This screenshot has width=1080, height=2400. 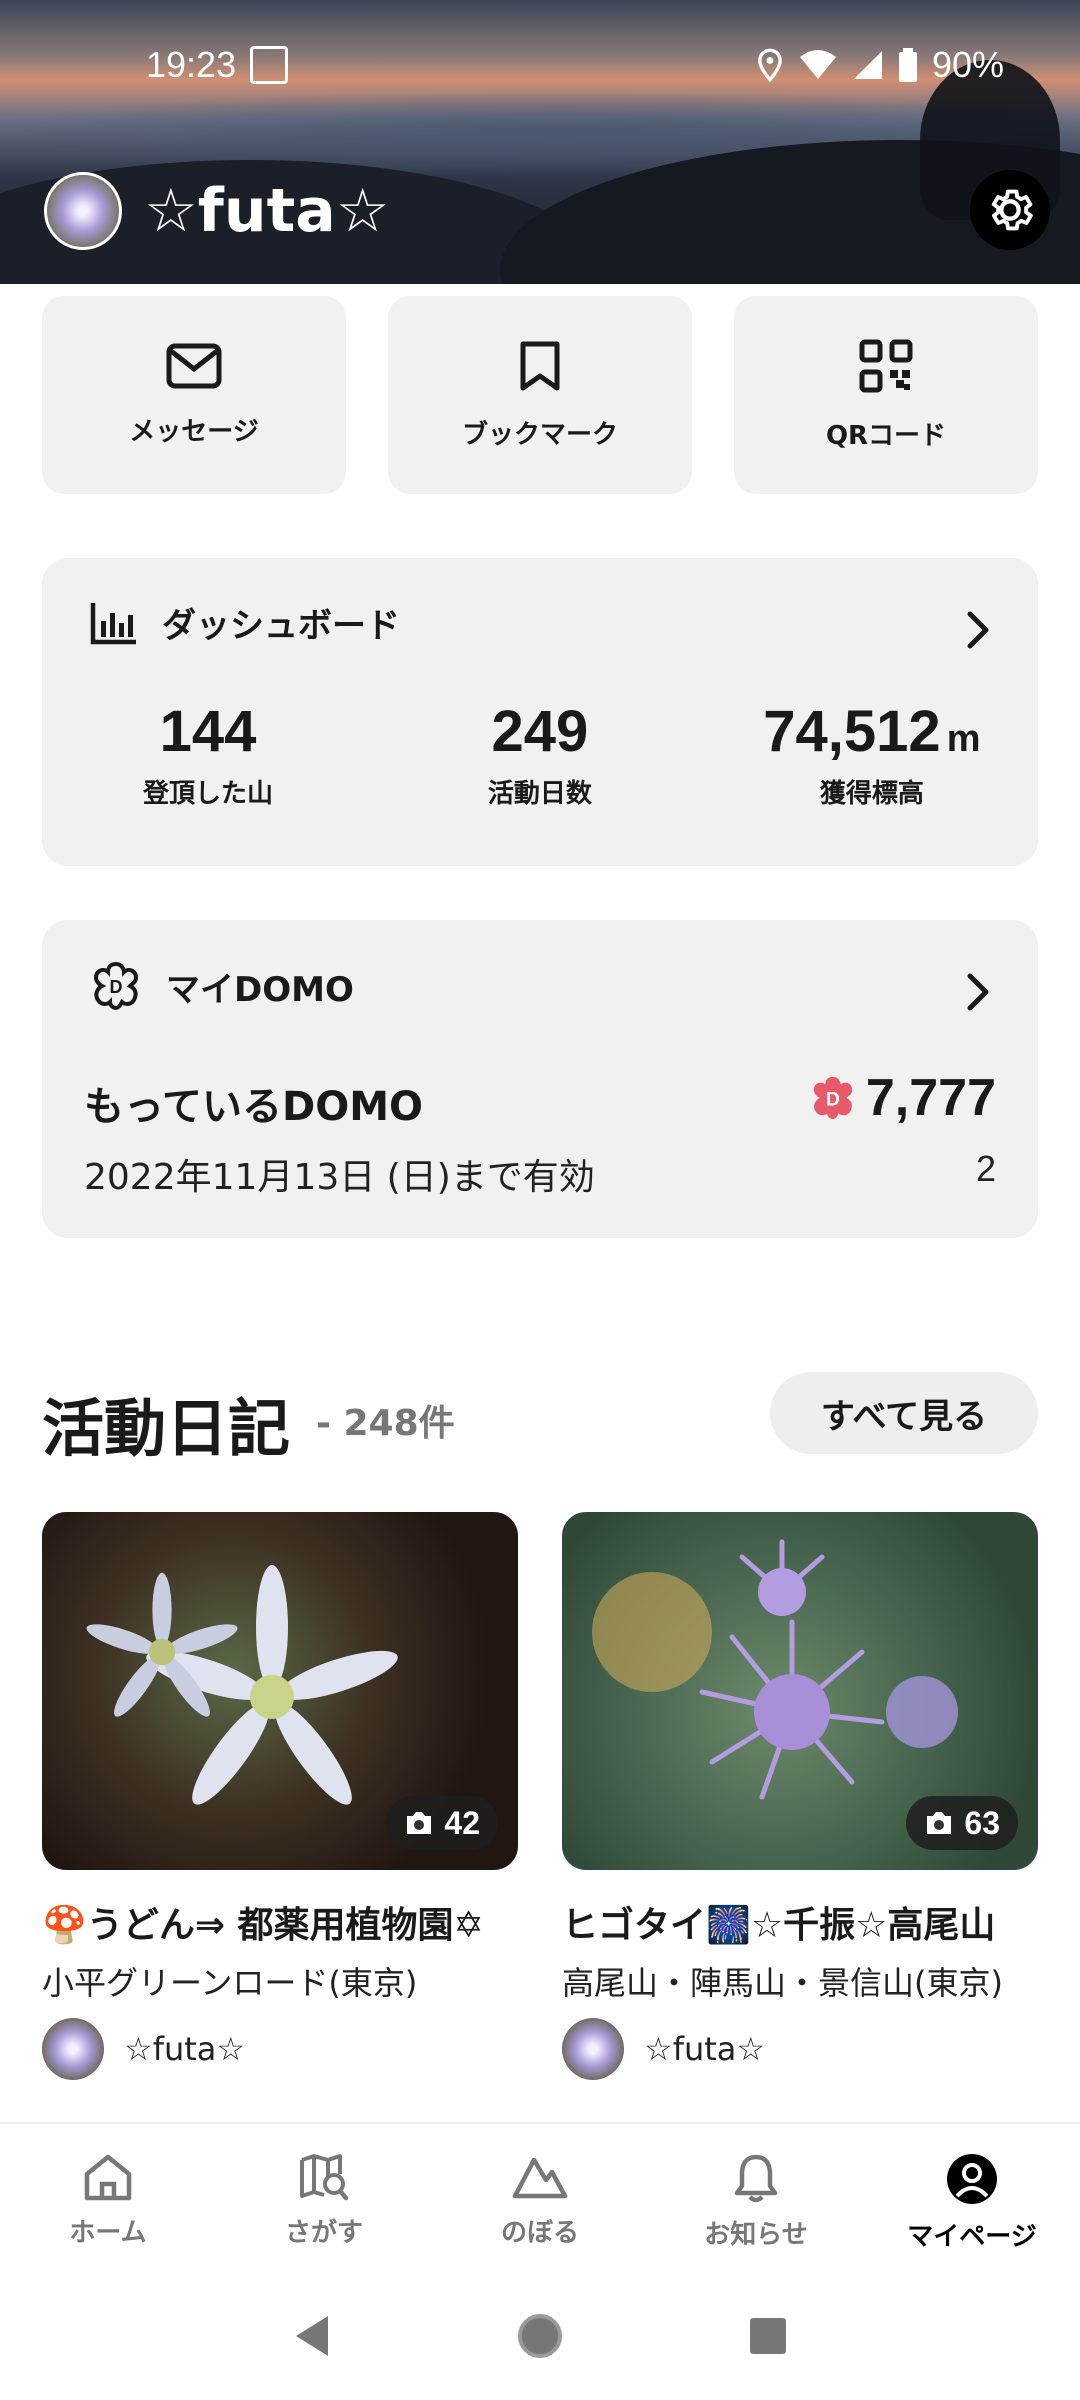 I want to click on stat-elevation-gain: 74,512 m 獲得標高, so click(x=872, y=754).